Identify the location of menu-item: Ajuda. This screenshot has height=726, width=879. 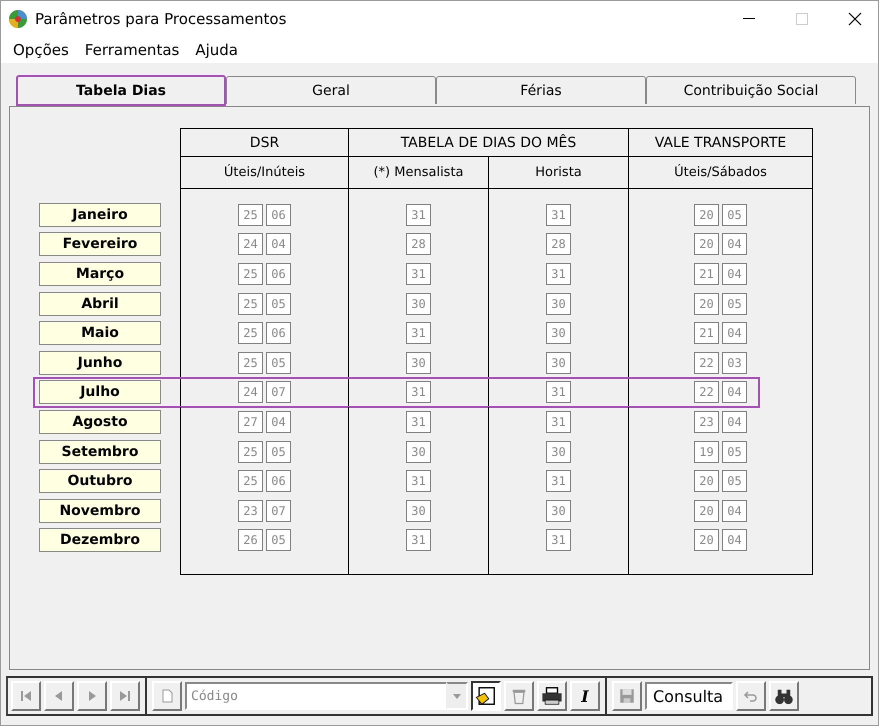
(216, 49).